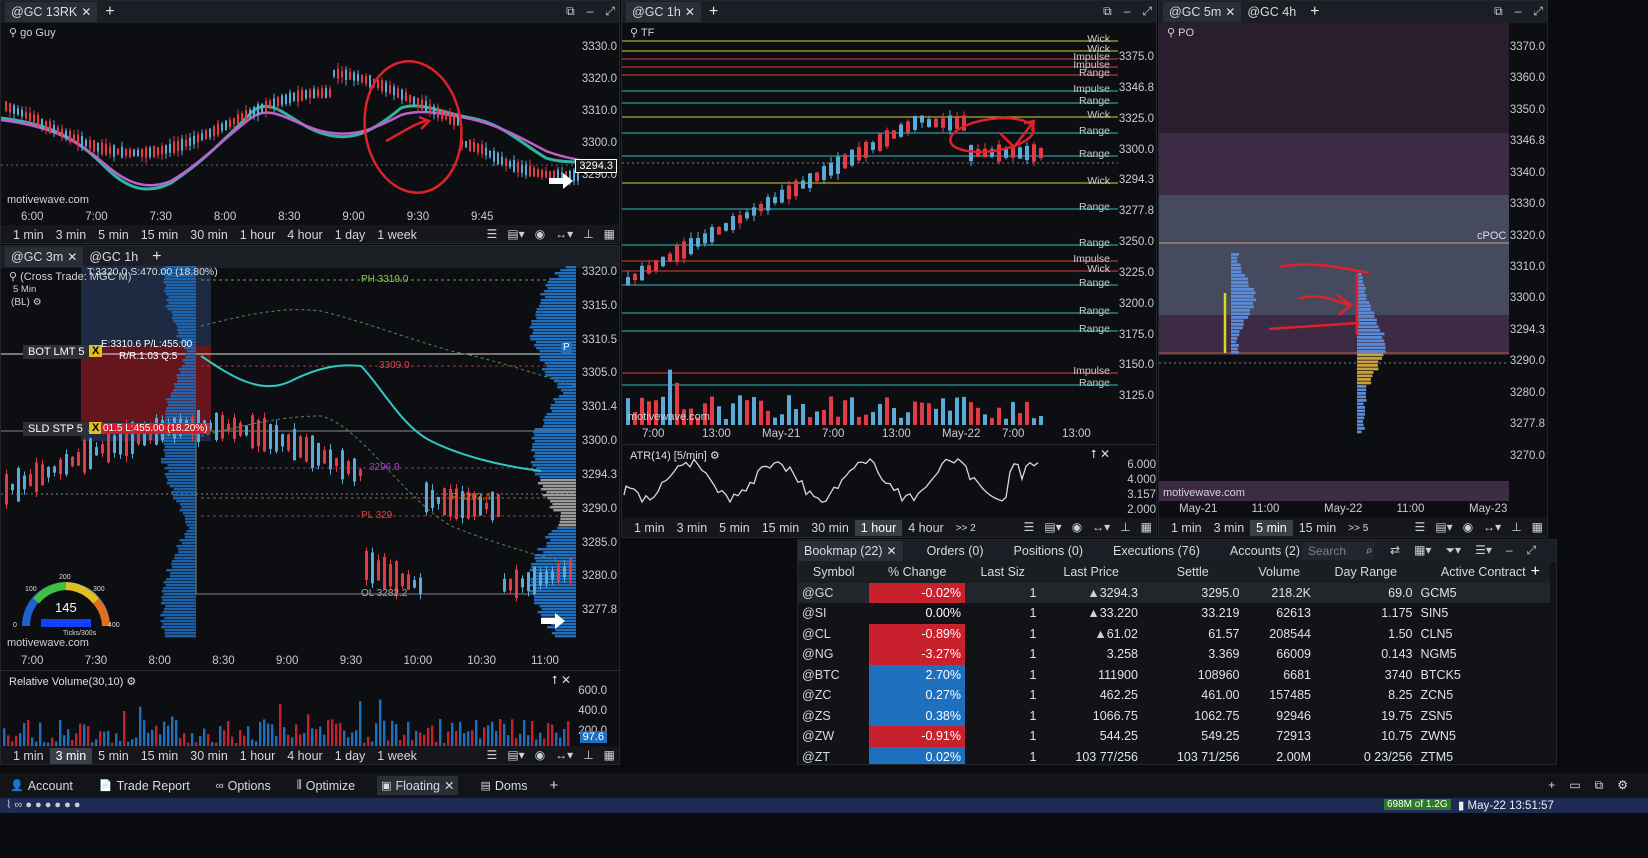 This screenshot has width=1648, height=858. I want to click on bottom-tab-doms: ▤ Doms, so click(503, 786).